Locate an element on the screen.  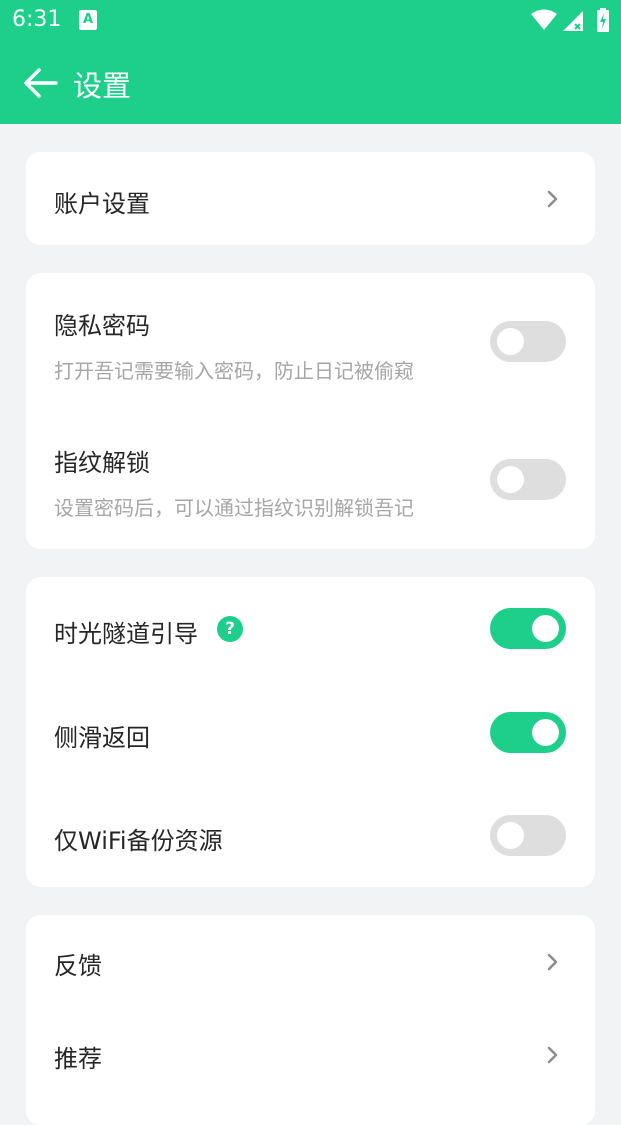
status-bar: 6:31 A is located at coordinates (310, 21).